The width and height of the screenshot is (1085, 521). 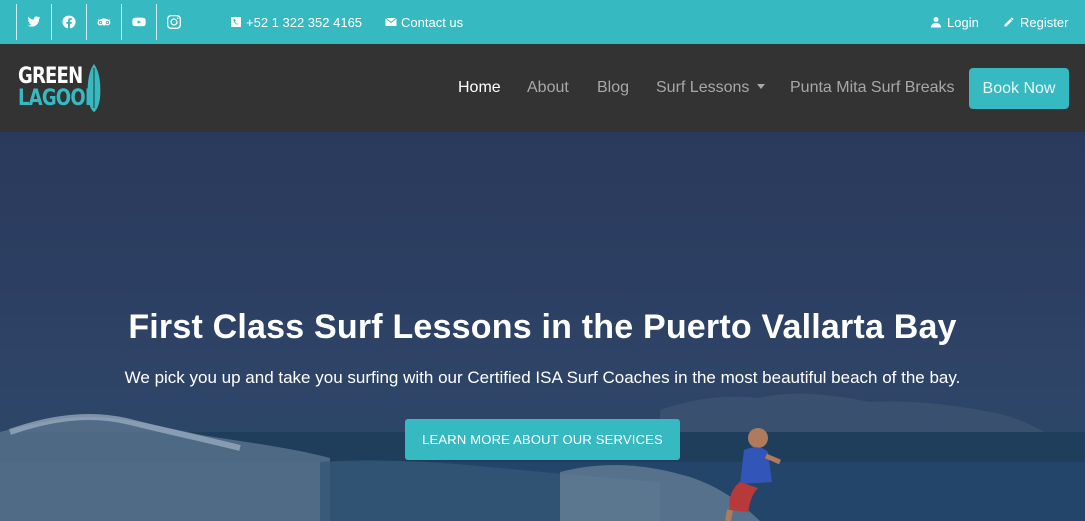 I want to click on nav-surf-lessons-label: Surf Lessons, so click(x=703, y=87).